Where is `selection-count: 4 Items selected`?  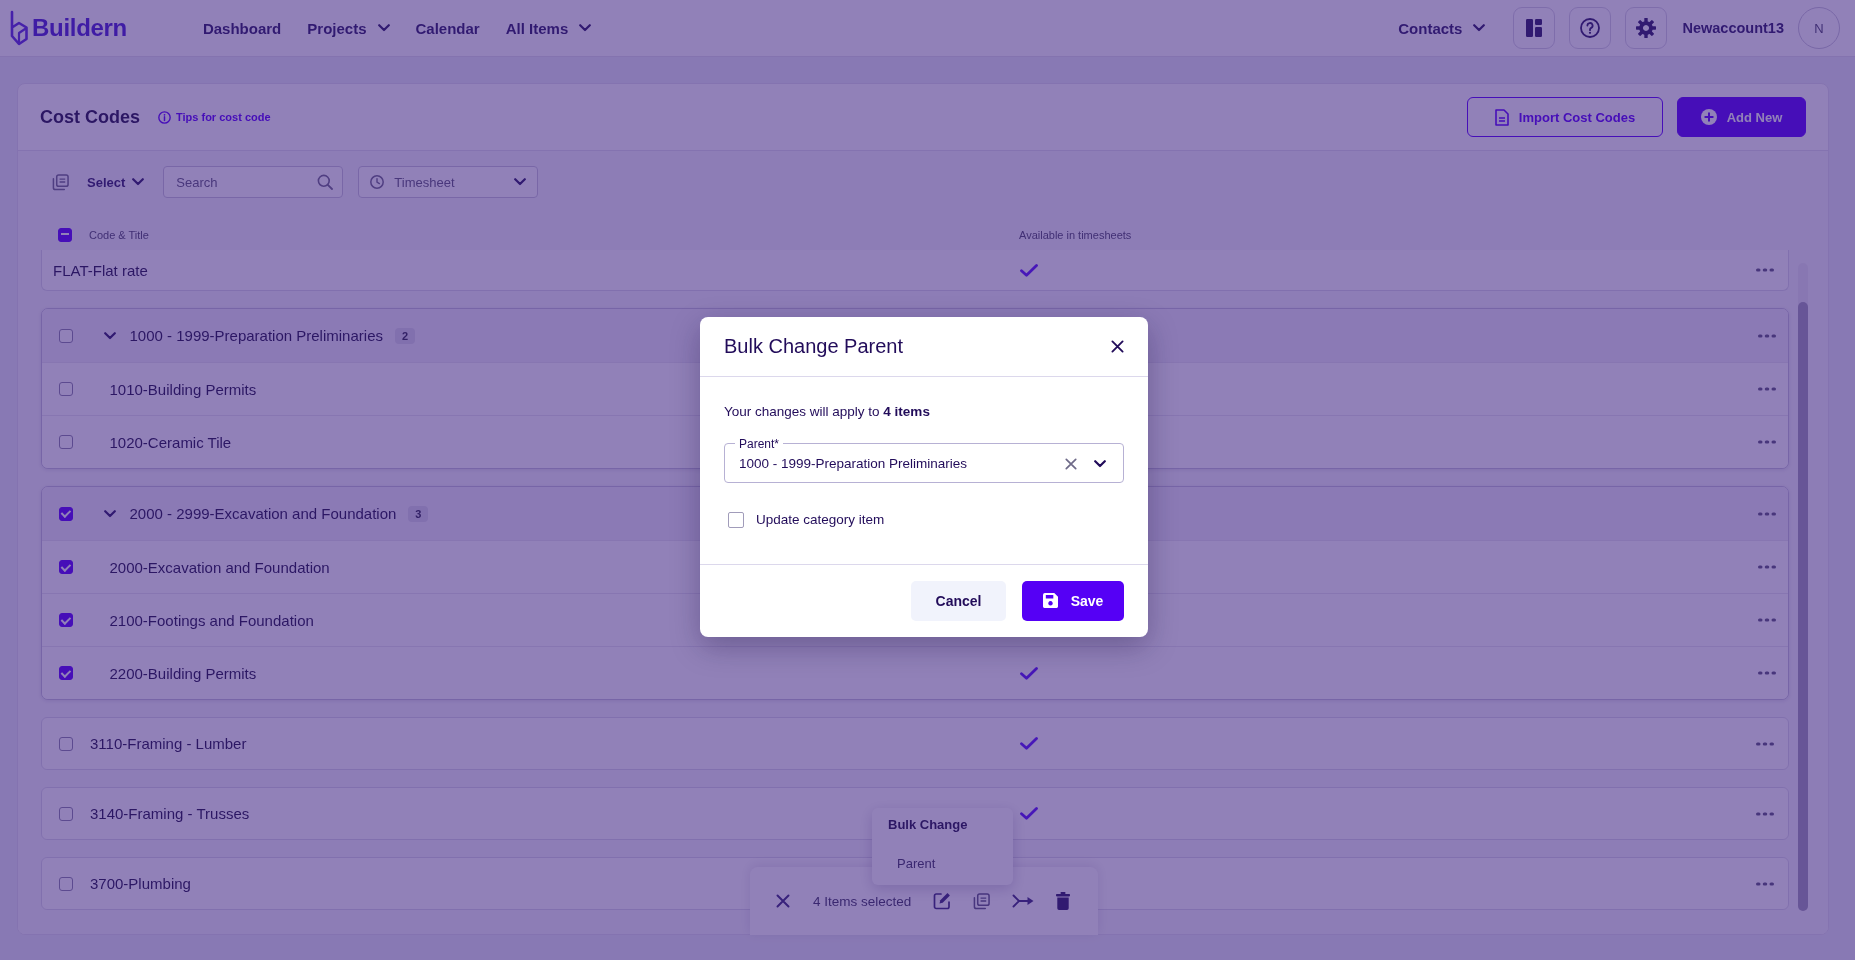
selection-count: 4 Items selected is located at coordinates (862, 901).